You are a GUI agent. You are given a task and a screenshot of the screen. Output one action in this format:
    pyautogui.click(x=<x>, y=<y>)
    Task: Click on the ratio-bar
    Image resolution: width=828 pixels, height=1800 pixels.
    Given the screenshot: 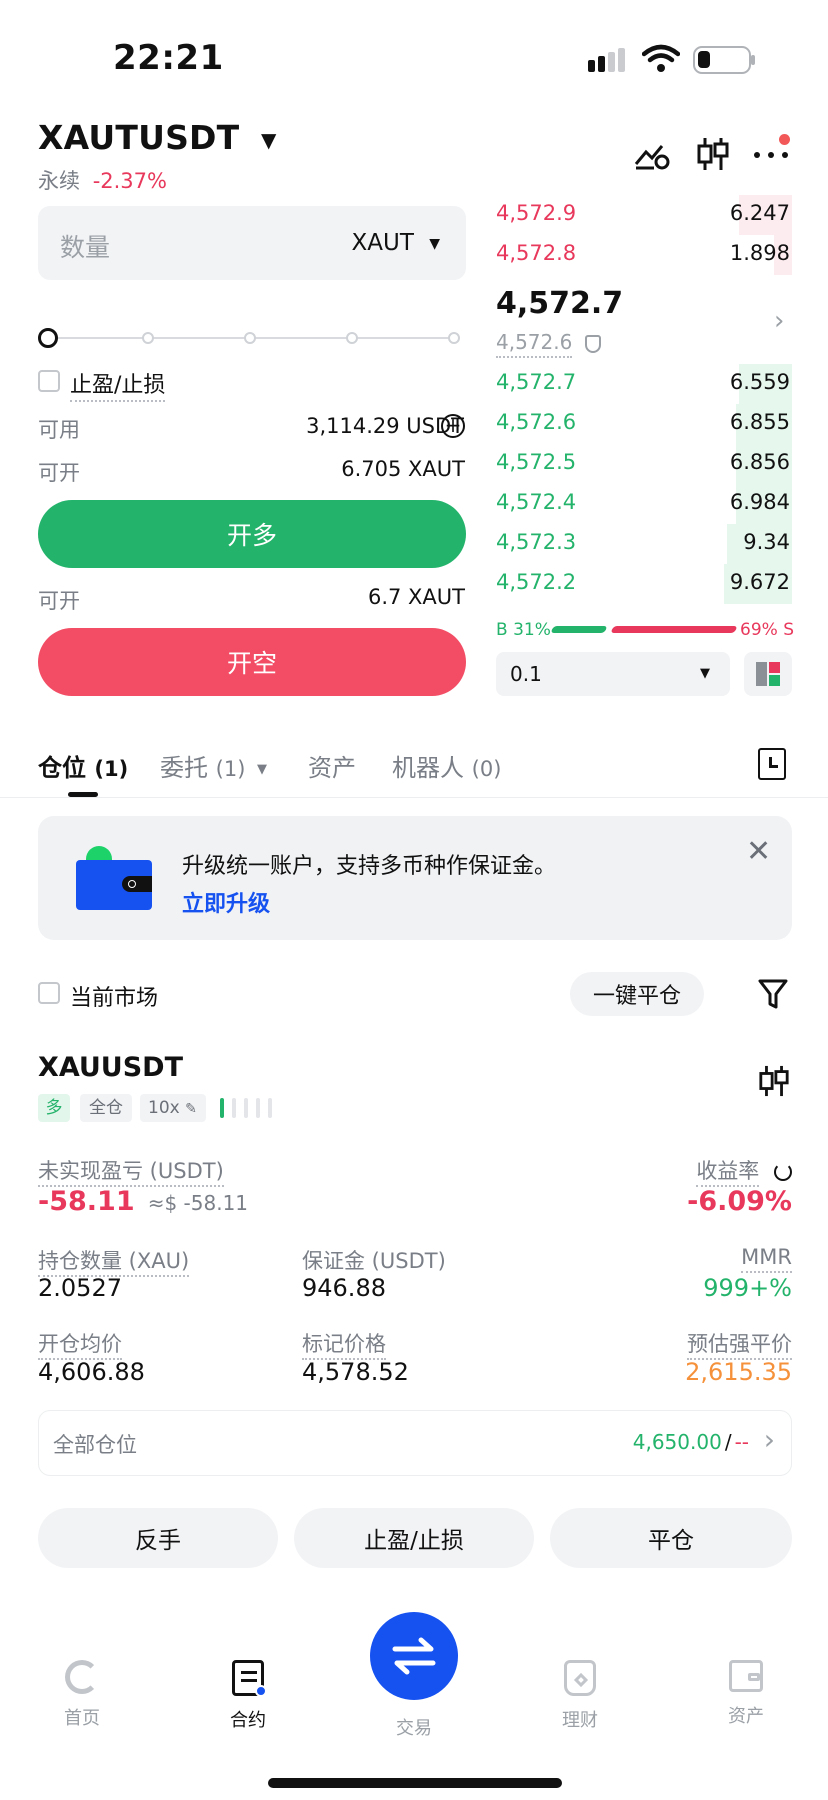 What is the action you would take?
    pyautogui.click(x=644, y=629)
    